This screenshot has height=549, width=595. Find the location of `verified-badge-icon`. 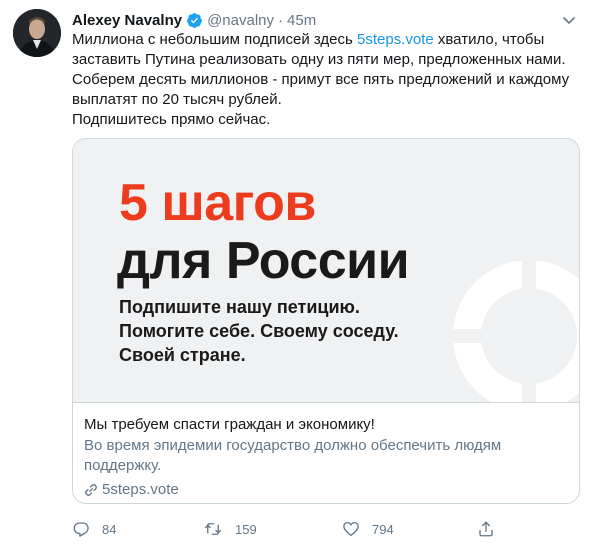

verified-badge-icon is located at coordinates (194, 20).